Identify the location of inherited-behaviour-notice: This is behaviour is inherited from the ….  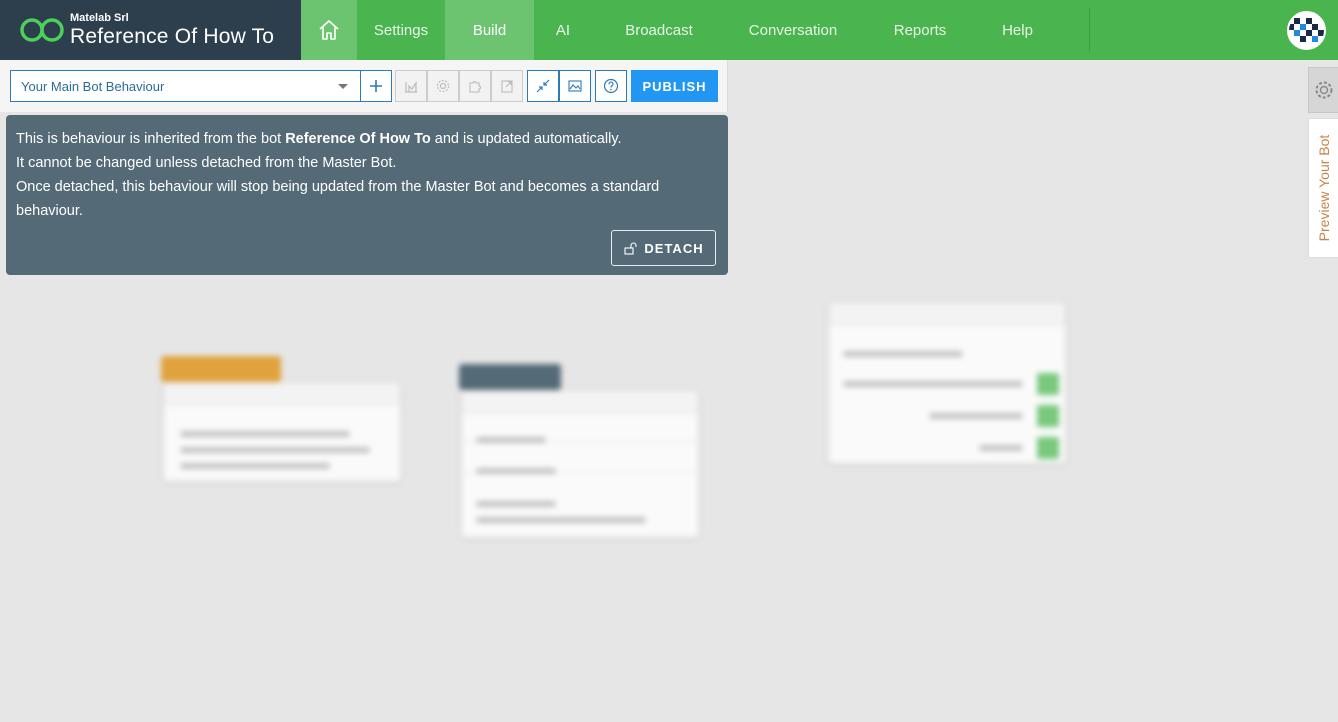
(367, 195).